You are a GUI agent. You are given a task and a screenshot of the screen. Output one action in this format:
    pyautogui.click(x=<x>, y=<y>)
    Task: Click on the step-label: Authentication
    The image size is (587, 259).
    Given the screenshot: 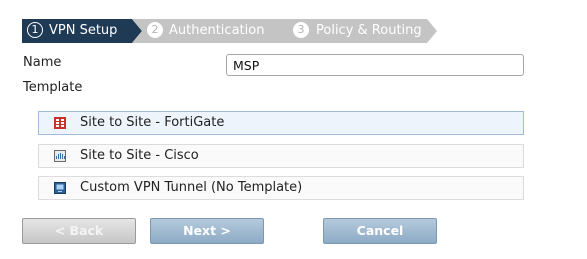 What is the action you would take?
    pyautogui.click(x=217, y=30)
    